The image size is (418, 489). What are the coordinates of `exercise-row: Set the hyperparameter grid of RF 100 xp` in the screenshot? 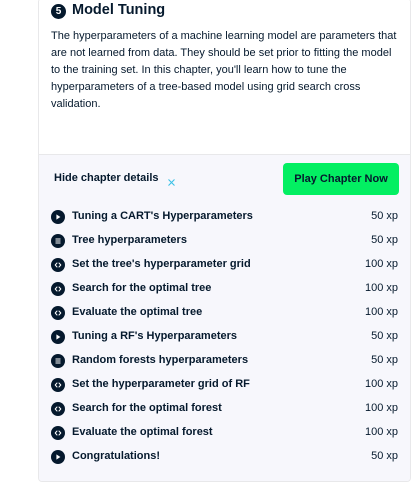 It's located at (224, 385).